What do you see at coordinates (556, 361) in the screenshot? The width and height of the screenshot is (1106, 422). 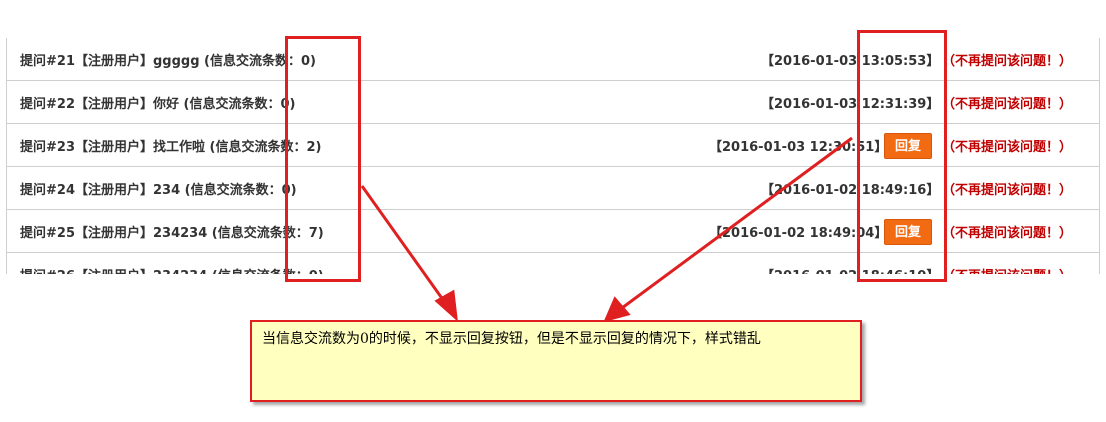 I see `annotation-callout: 当信息交流数为0的时候，不显示回复按钮，但是不显示回复的情况下，样式错乱` at bounding box center [556, 361].